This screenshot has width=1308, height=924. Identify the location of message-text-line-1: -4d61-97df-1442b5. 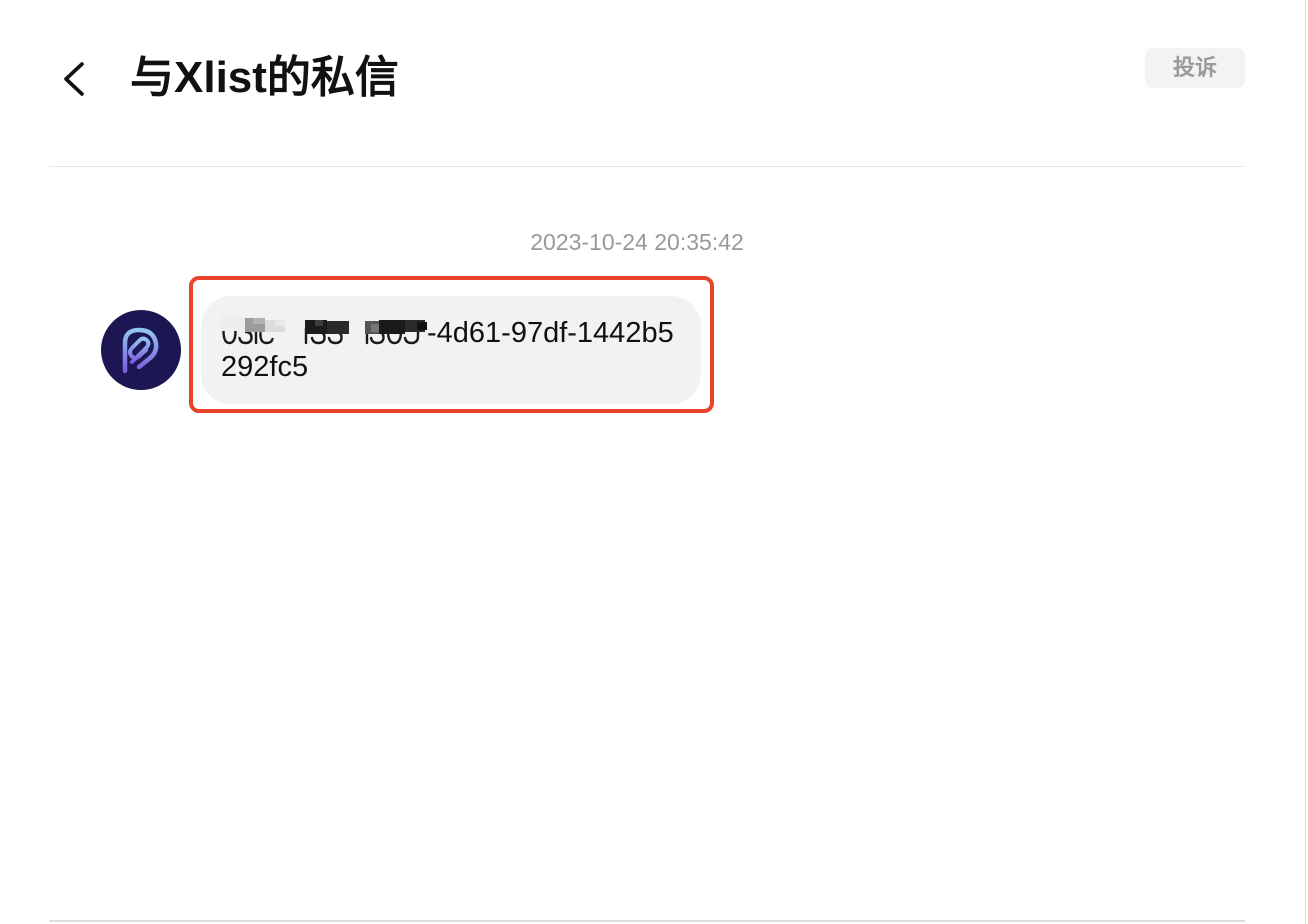
(550, 333).